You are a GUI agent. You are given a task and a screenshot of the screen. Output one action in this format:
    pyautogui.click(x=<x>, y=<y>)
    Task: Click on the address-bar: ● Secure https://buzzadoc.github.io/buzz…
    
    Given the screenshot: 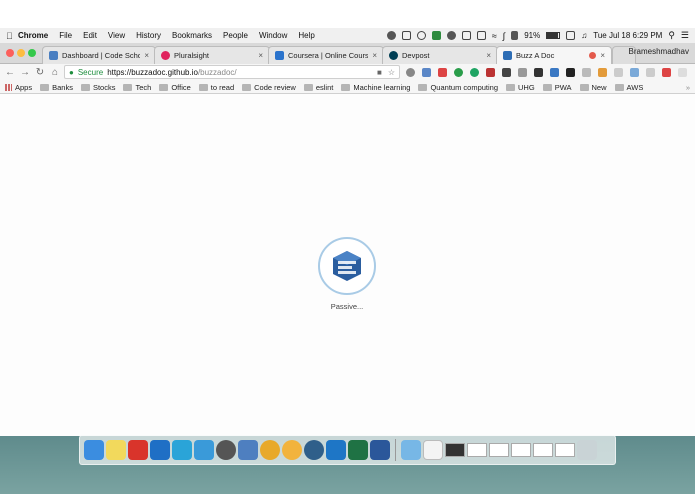 What is the action you would take?
    pyautogui.click(x=232, y=72)
    